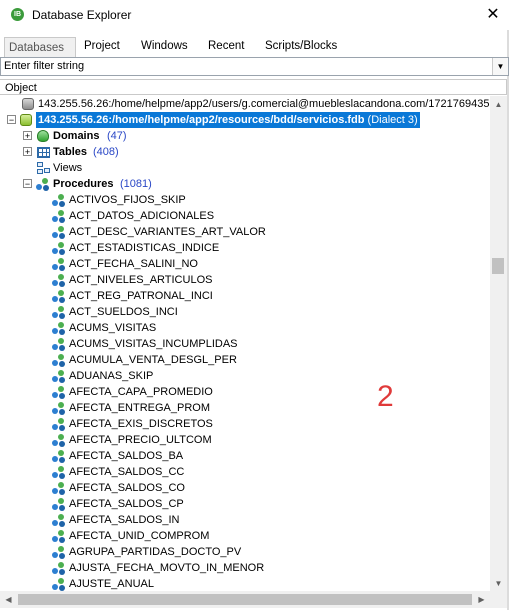 Image resolution: width=509 pixels, height=610 pixels. I want to click on tab-recent: Recent, so click(226, 46).